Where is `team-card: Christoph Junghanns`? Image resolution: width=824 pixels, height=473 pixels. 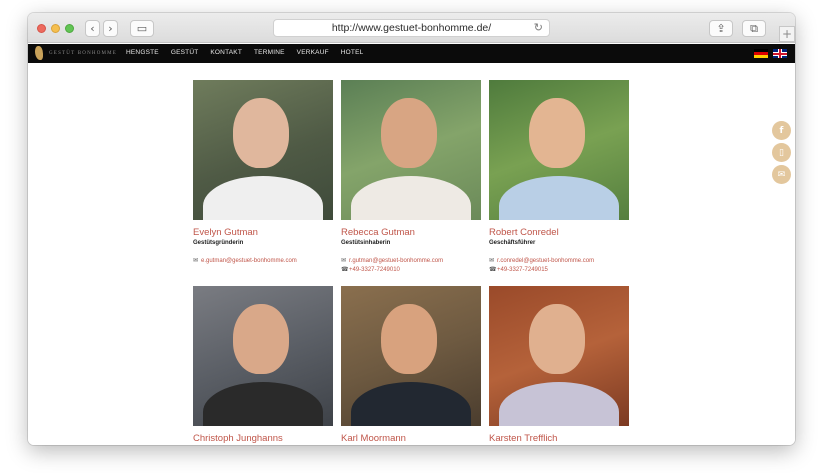
team-card: Christoph Junghanns is located at coordinates (263, 365).